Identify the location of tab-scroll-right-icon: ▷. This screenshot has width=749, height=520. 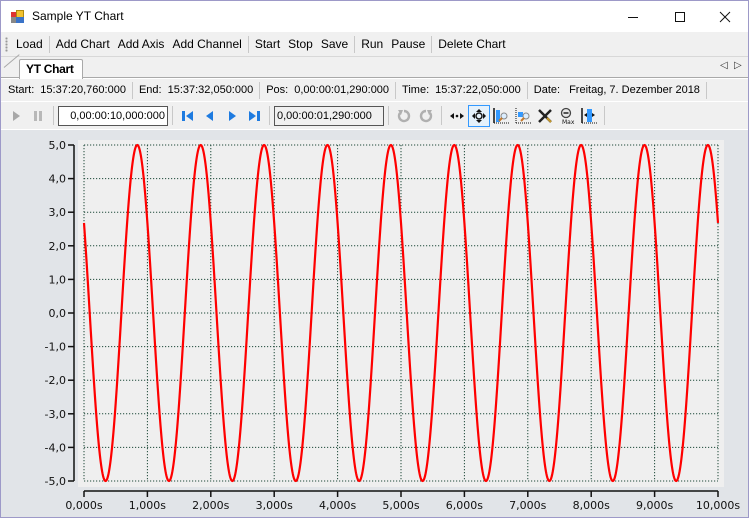
(738, 65).